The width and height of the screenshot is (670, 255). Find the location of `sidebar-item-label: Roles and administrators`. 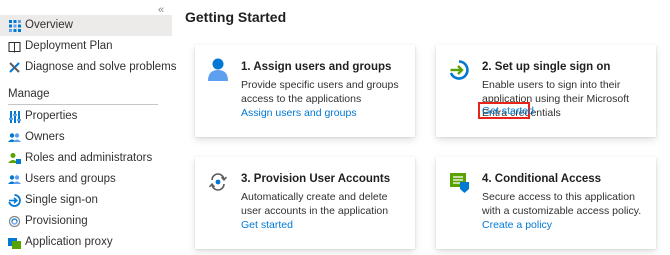

sidebar-item-label: Roles and administrators is located at coordinates (89, 158).